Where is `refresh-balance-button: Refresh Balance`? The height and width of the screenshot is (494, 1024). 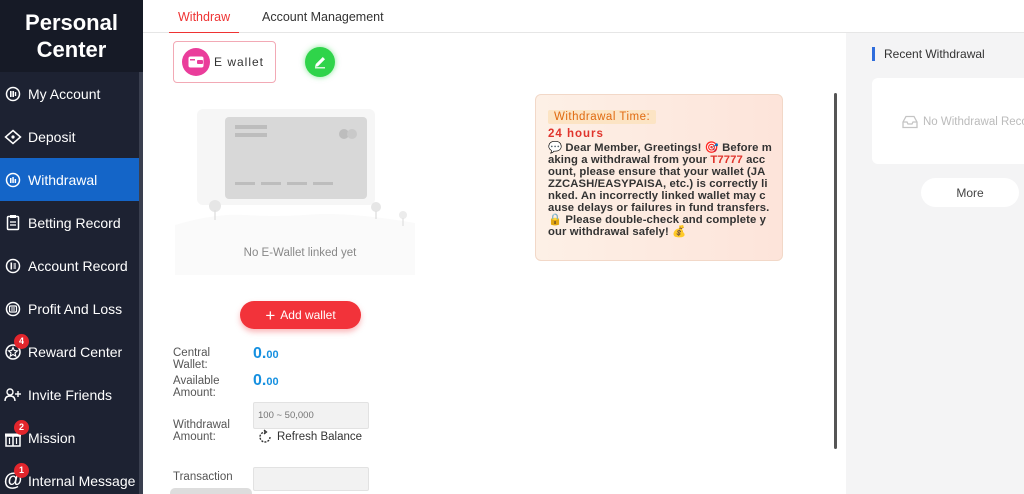 refresh-balance-button: Refresh Balance is located at coordinates (309, 437).